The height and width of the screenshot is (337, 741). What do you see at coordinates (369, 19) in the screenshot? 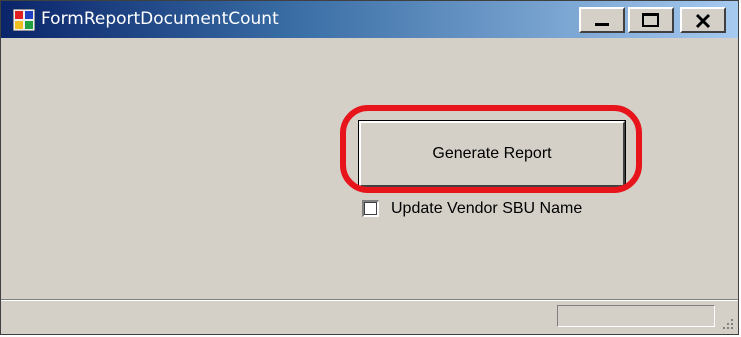
I see `title-bar: FormReportDocumentCount` at bounding box center [369, 19].